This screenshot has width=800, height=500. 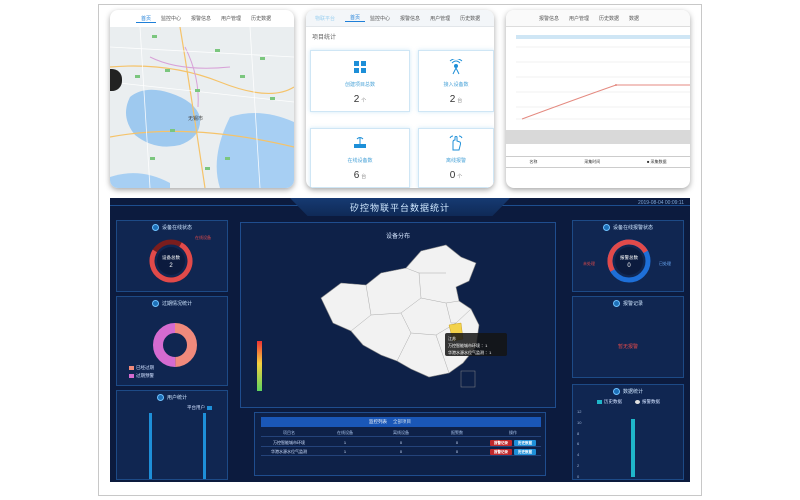 What do you see at coordinates (378, 421) in the screenshot?
I see `monitor-title: 监控列表` at bounding box center [378, 421].